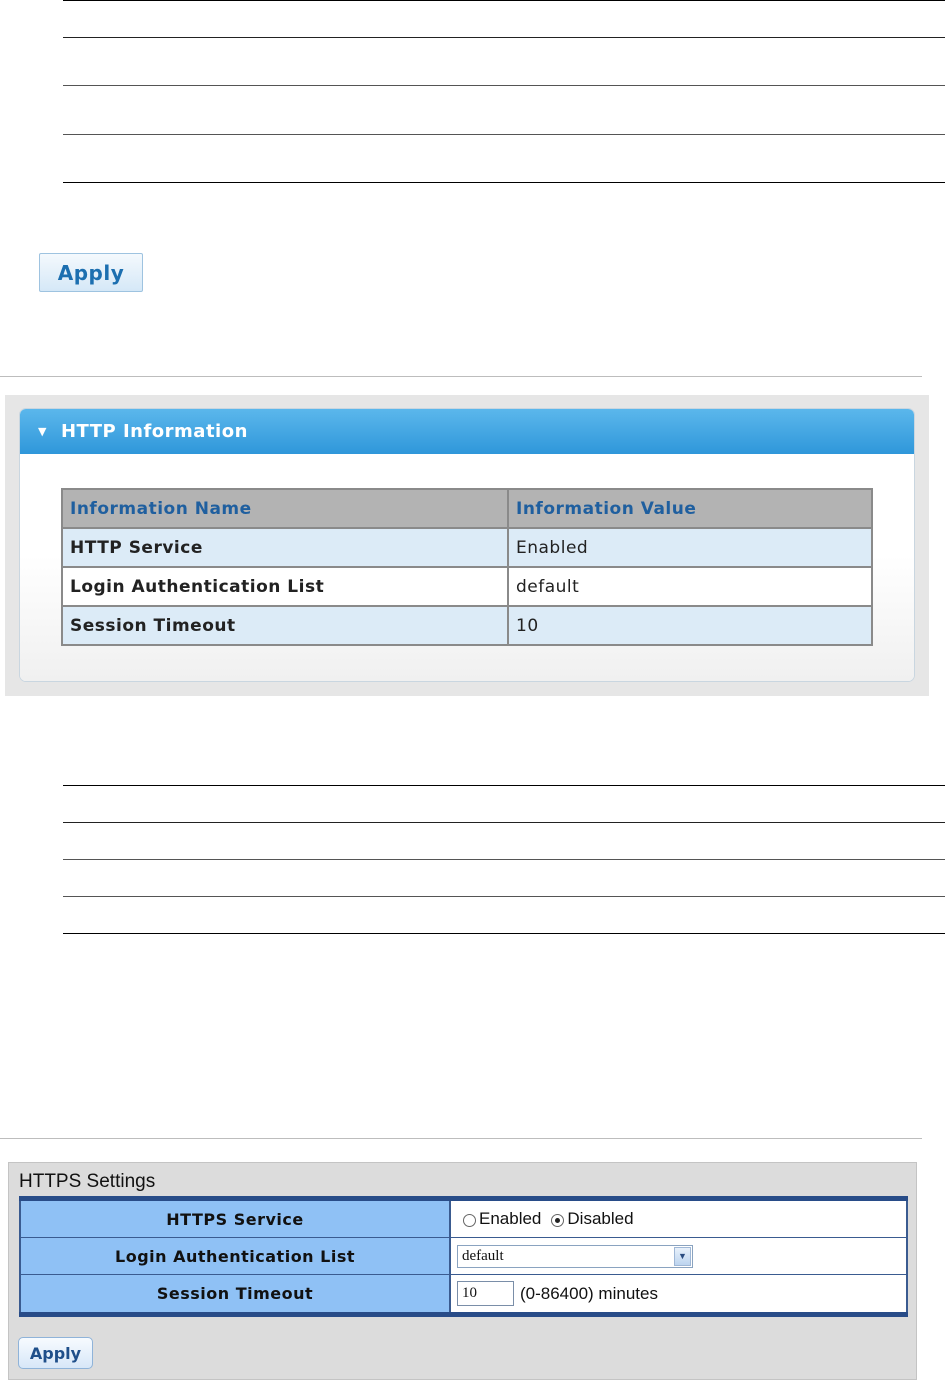  What do you see at coordinates (690, 625) in the screenshot?
I see `info-value-cell: 10` at bounding box center [690, 625].